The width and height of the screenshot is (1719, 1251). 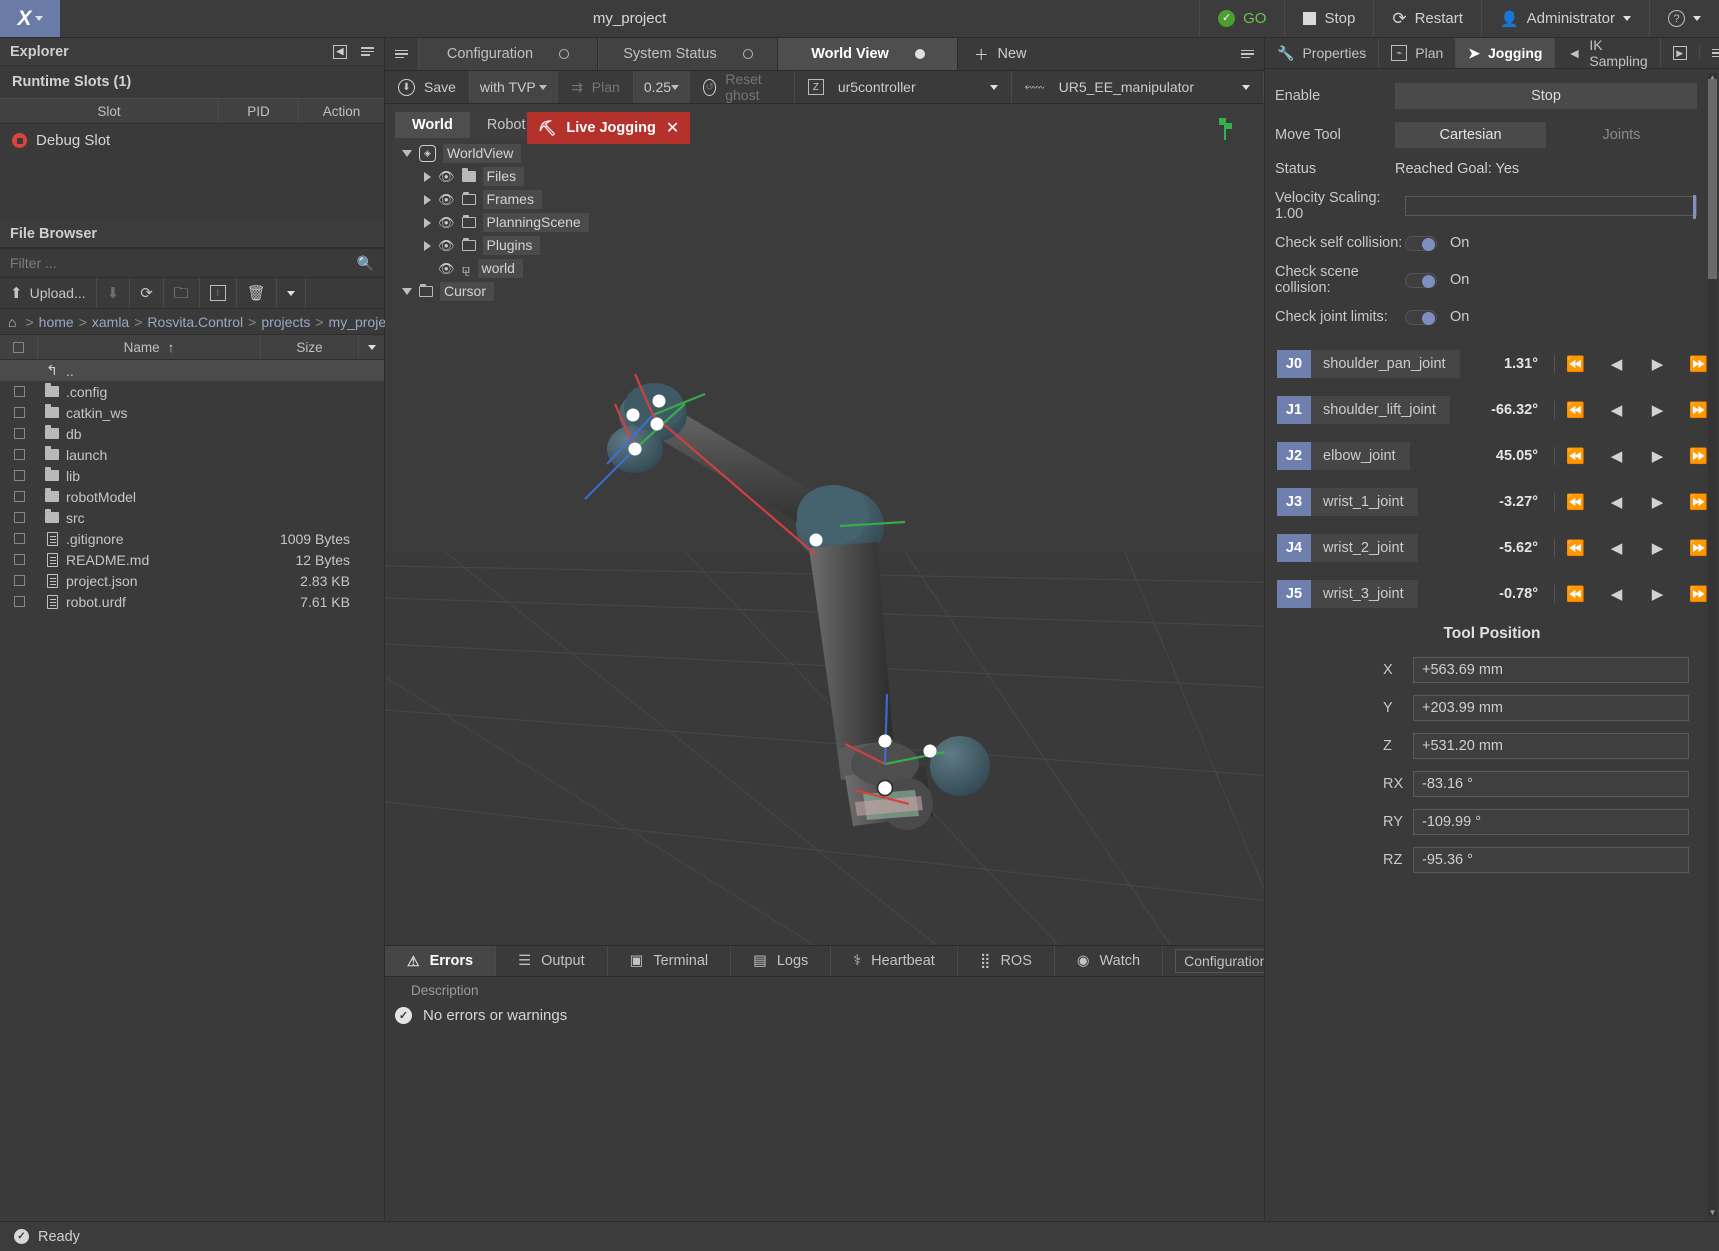 I want to click on chevron-down-icon, so click(x=407, y=153).